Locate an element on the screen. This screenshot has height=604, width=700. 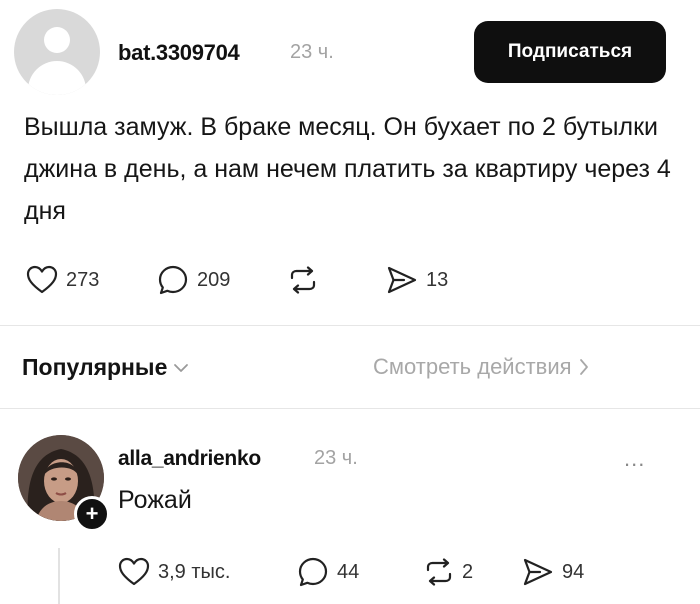
comment-share-button: 94 is located at coordinates (553, 572).